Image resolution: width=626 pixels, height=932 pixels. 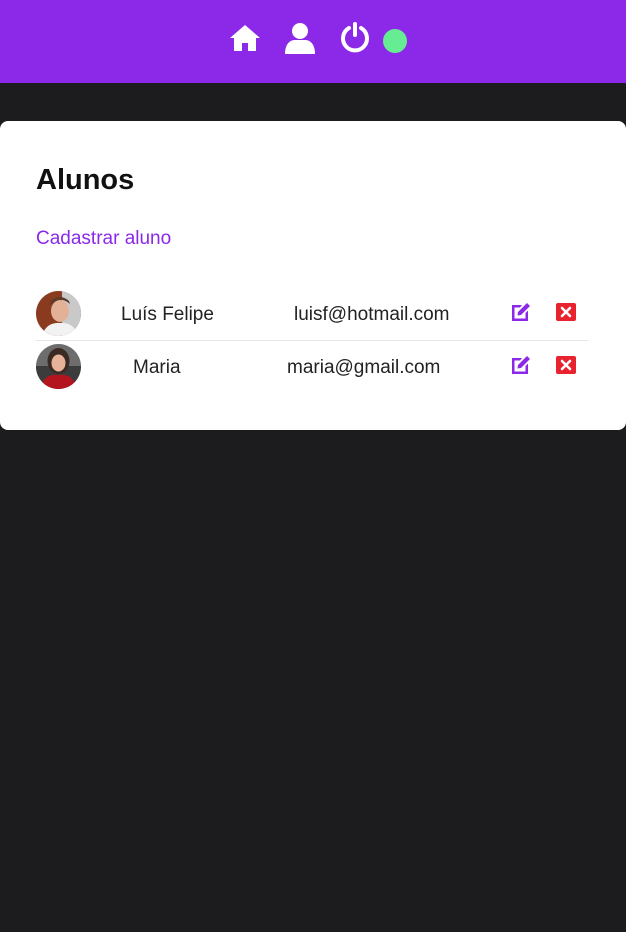 I want to click on home-icon, so click(x=245, y=38).